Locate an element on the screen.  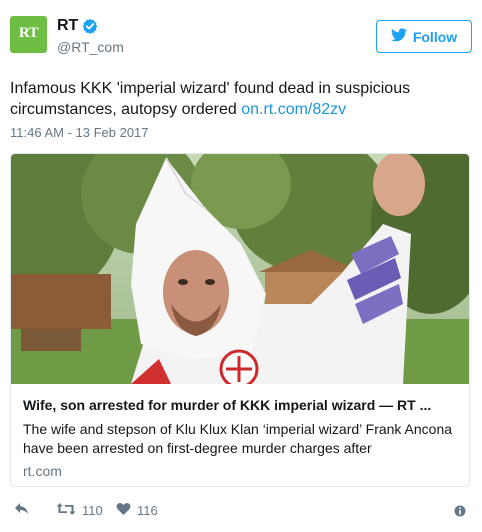
retweet-button: 110 is located at coordinates (79, 510).